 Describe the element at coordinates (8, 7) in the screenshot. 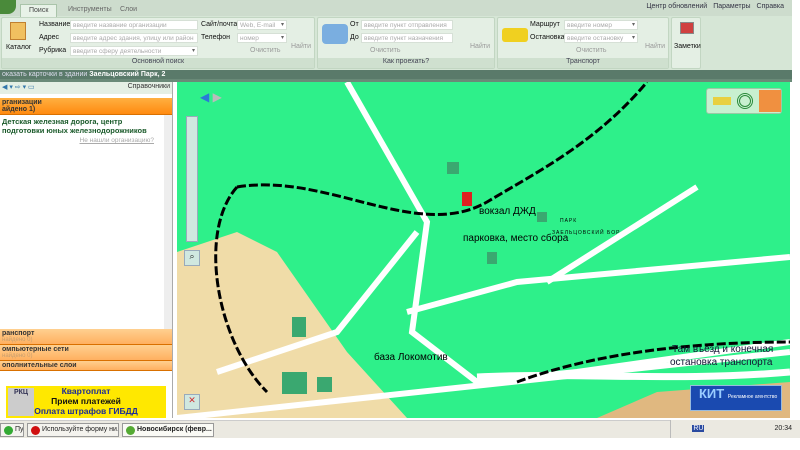

I see `app-logo` at that location.